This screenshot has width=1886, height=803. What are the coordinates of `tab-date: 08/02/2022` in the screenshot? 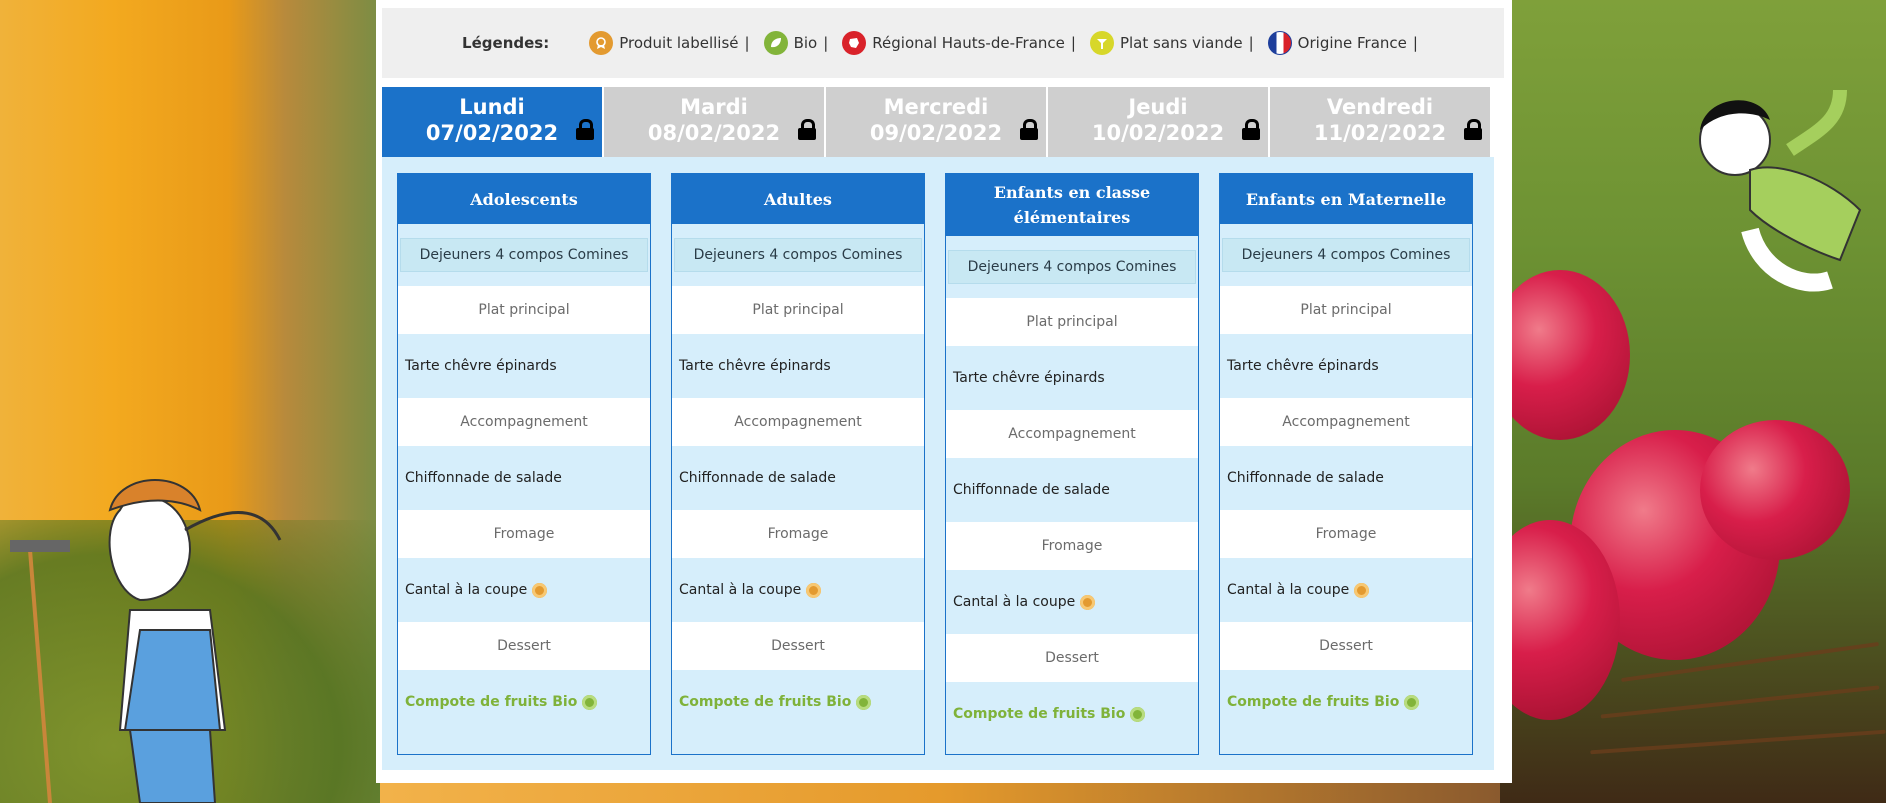 It's located at (714, 133).